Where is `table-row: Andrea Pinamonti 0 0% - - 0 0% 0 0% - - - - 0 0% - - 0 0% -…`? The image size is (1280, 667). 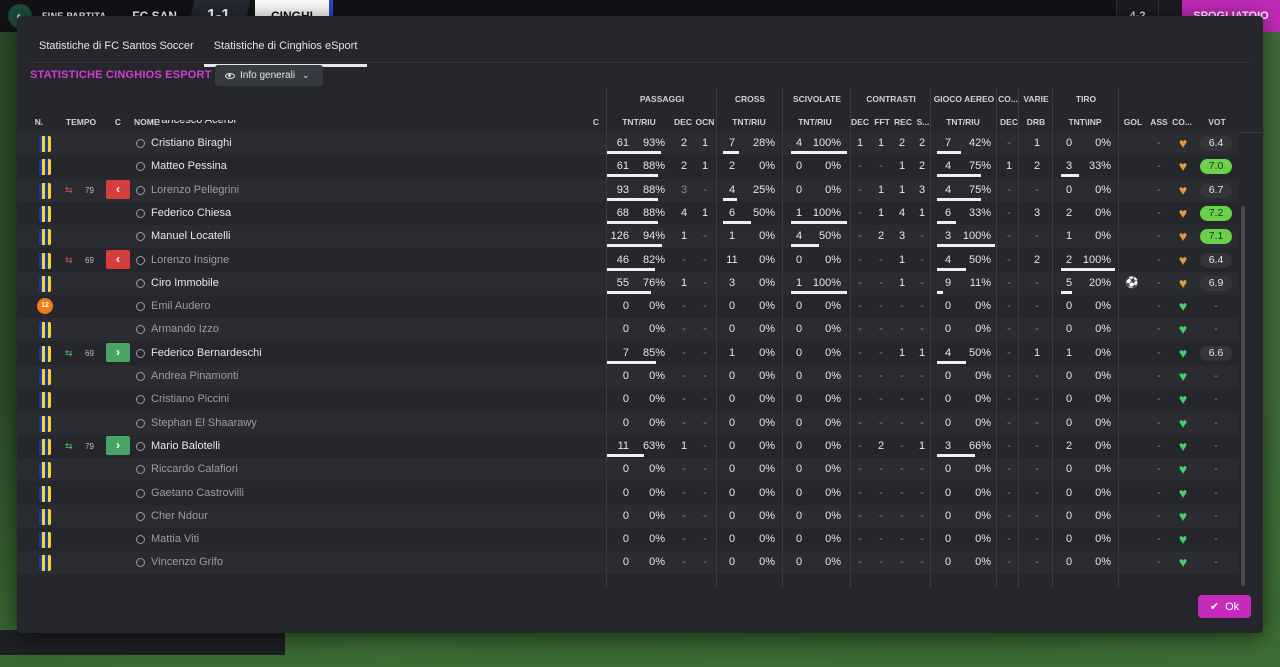
table-row: Andrea Pinamonti 0 0% - - 0 0% 0 0% - - - - 0 0% - - 0 0% -… is located at coordinates (628, 376).